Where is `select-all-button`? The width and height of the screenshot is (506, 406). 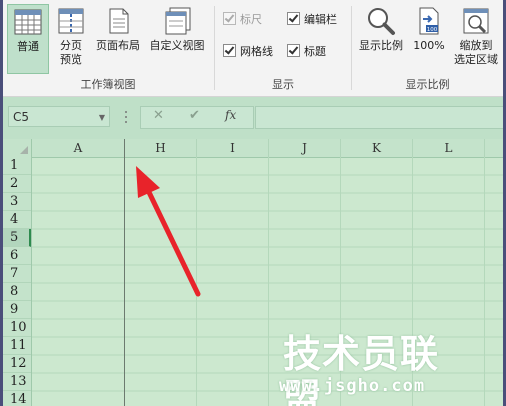 select-all-button is located at coordinates (17, 148).